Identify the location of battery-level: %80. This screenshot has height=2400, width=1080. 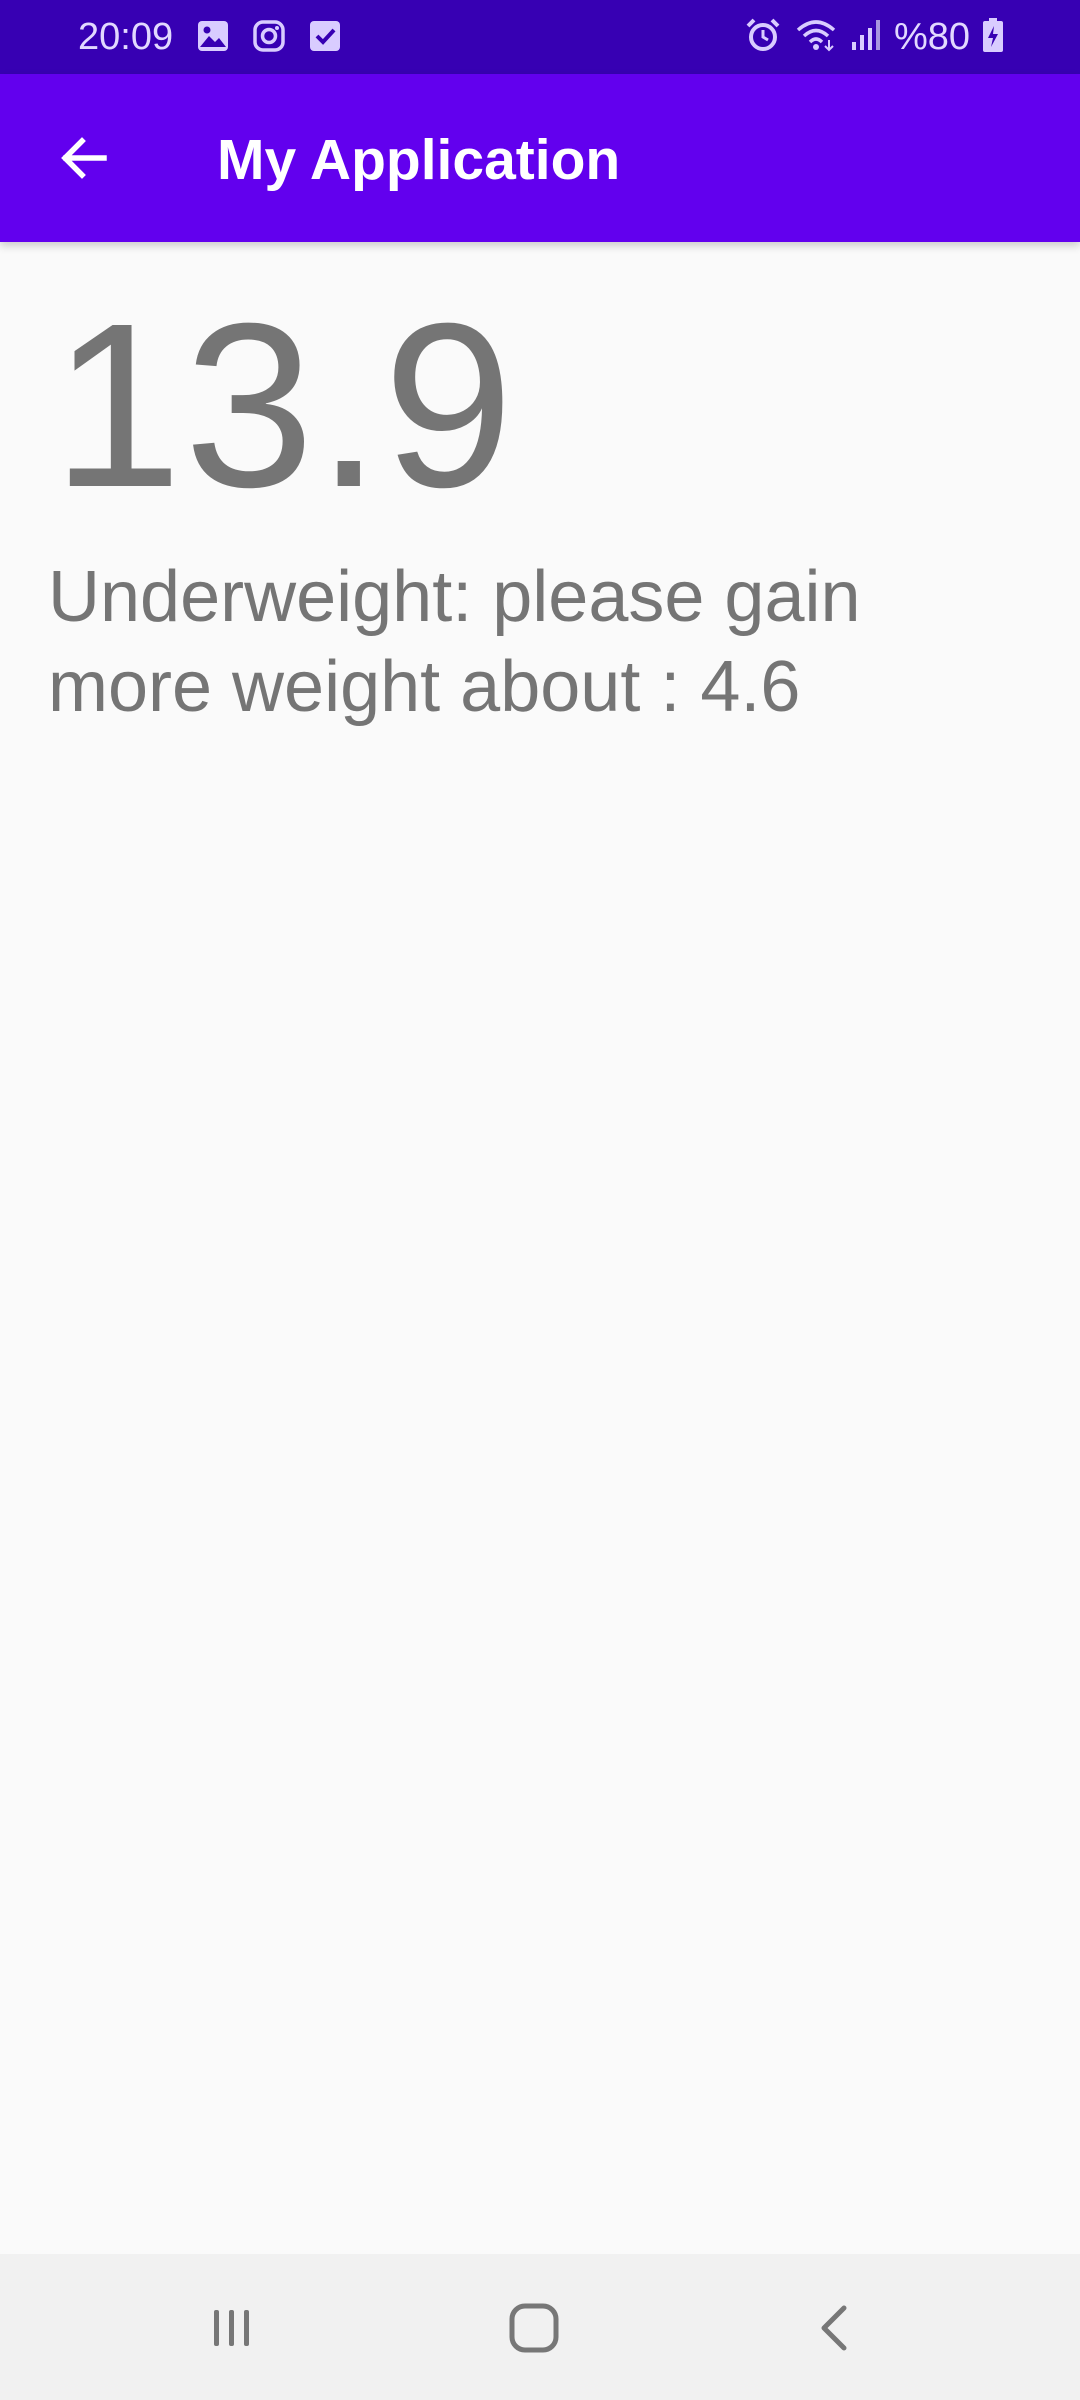
(931, 37).